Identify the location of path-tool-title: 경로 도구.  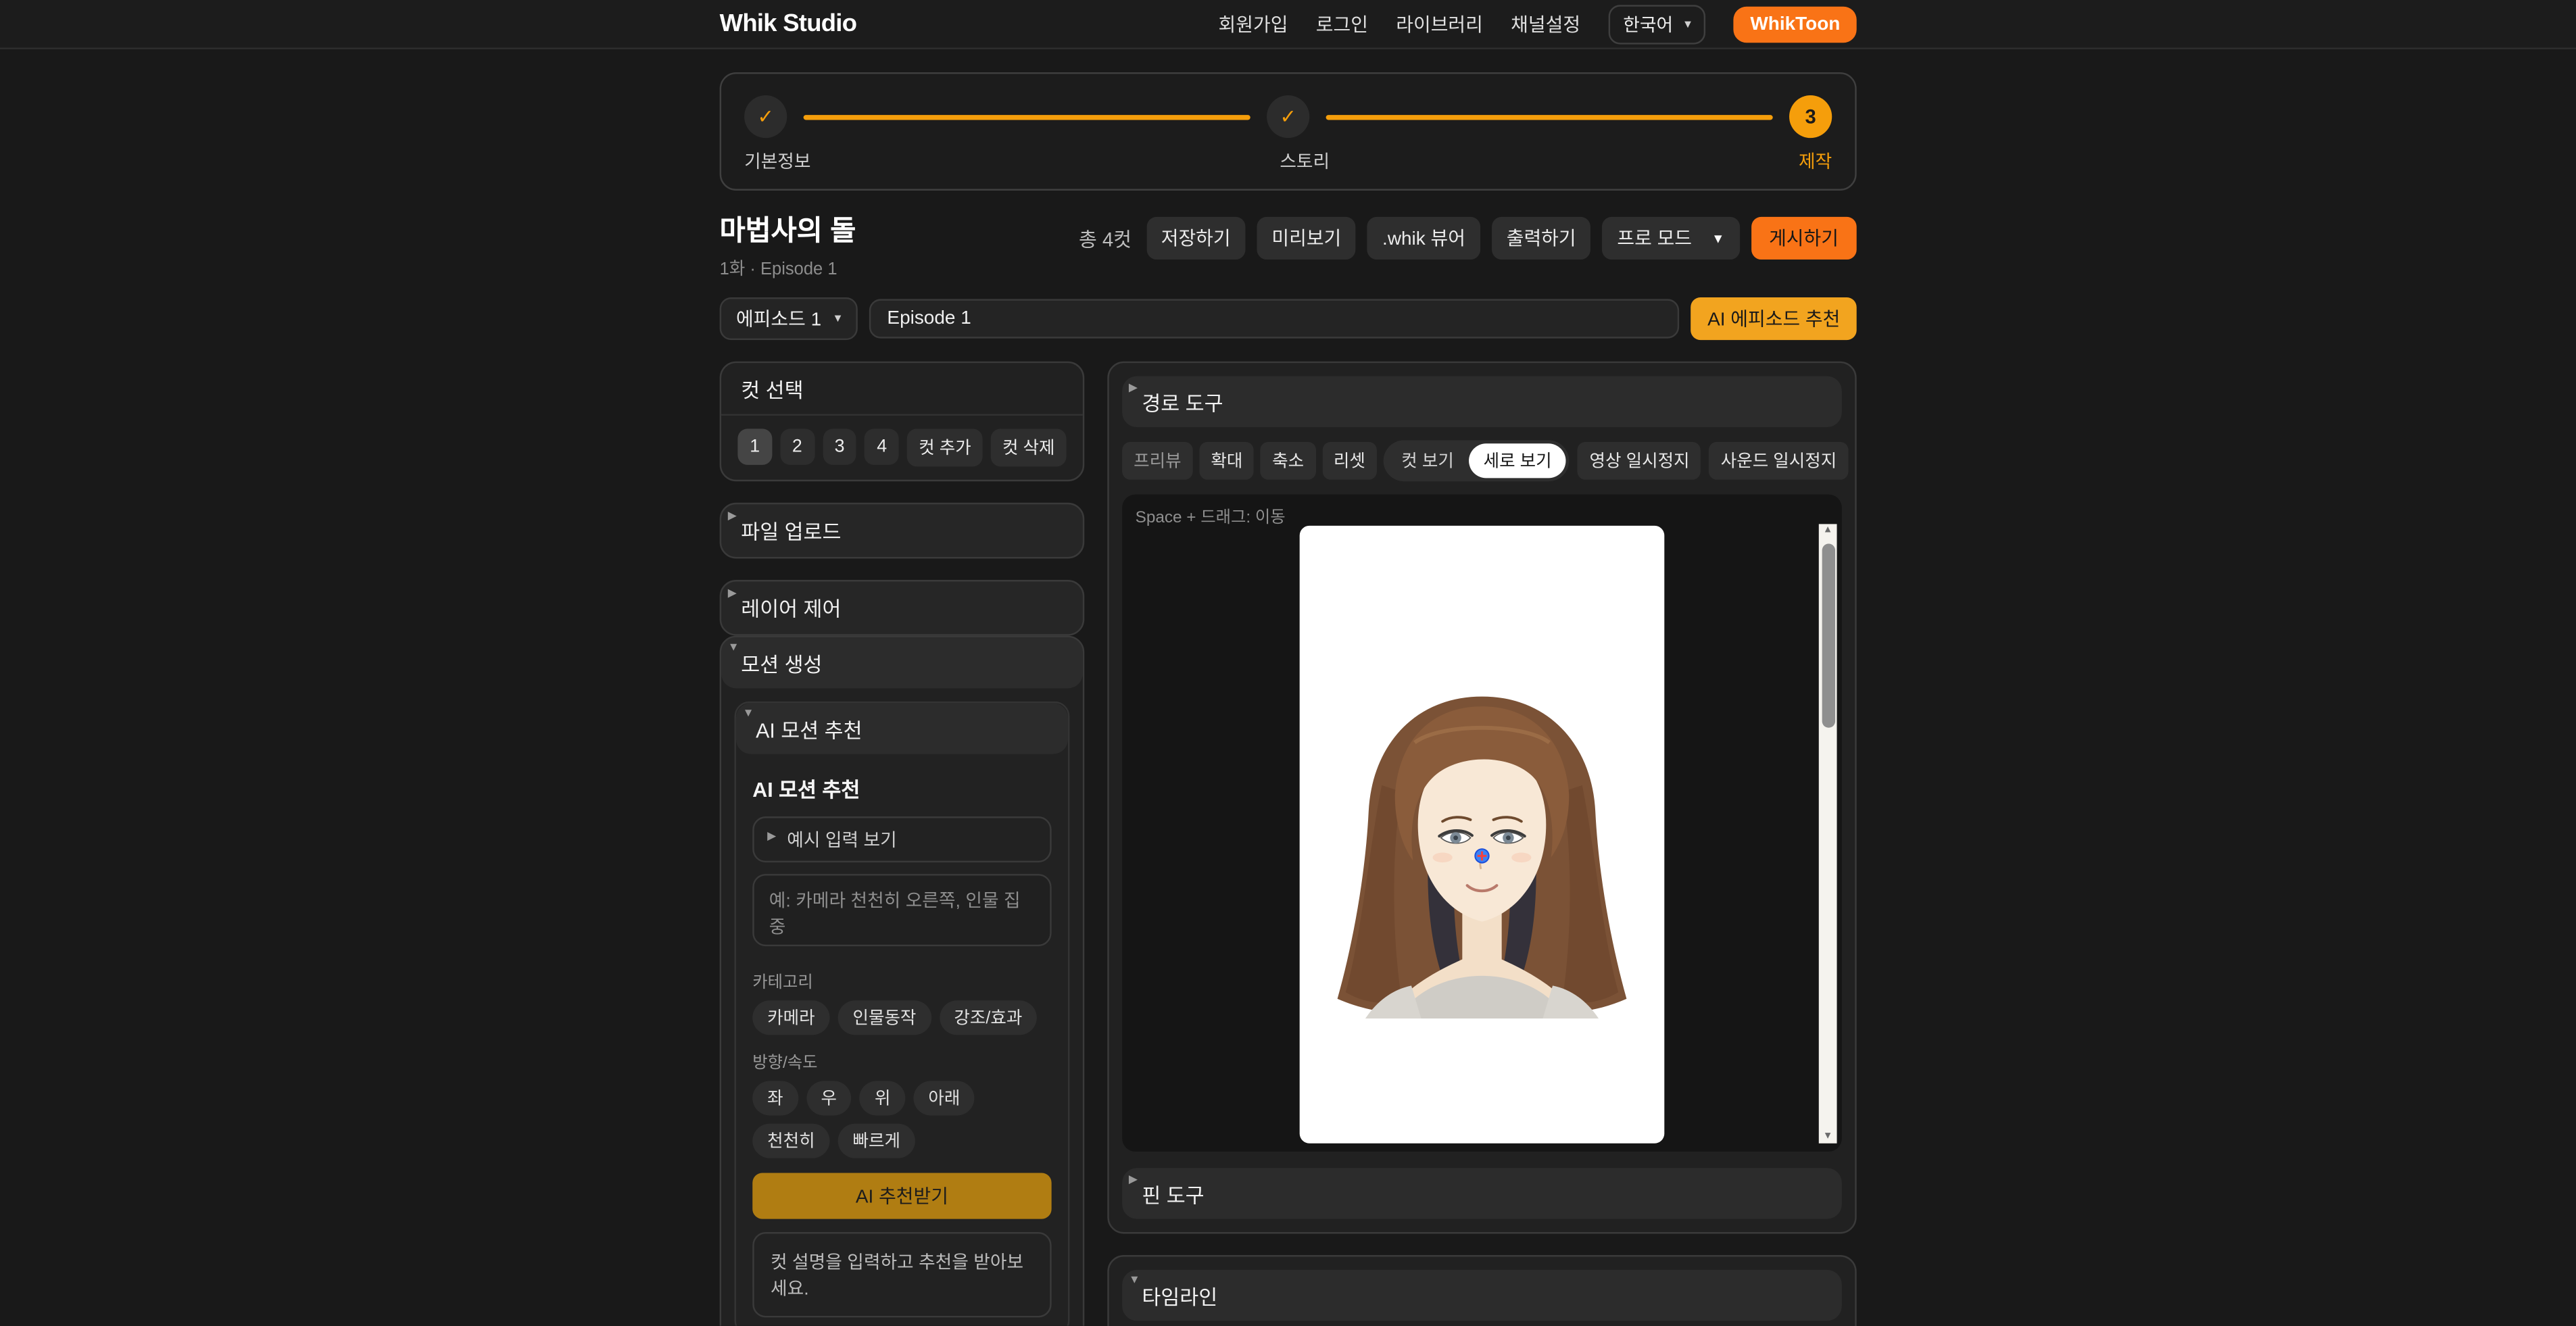
(1182, 404).